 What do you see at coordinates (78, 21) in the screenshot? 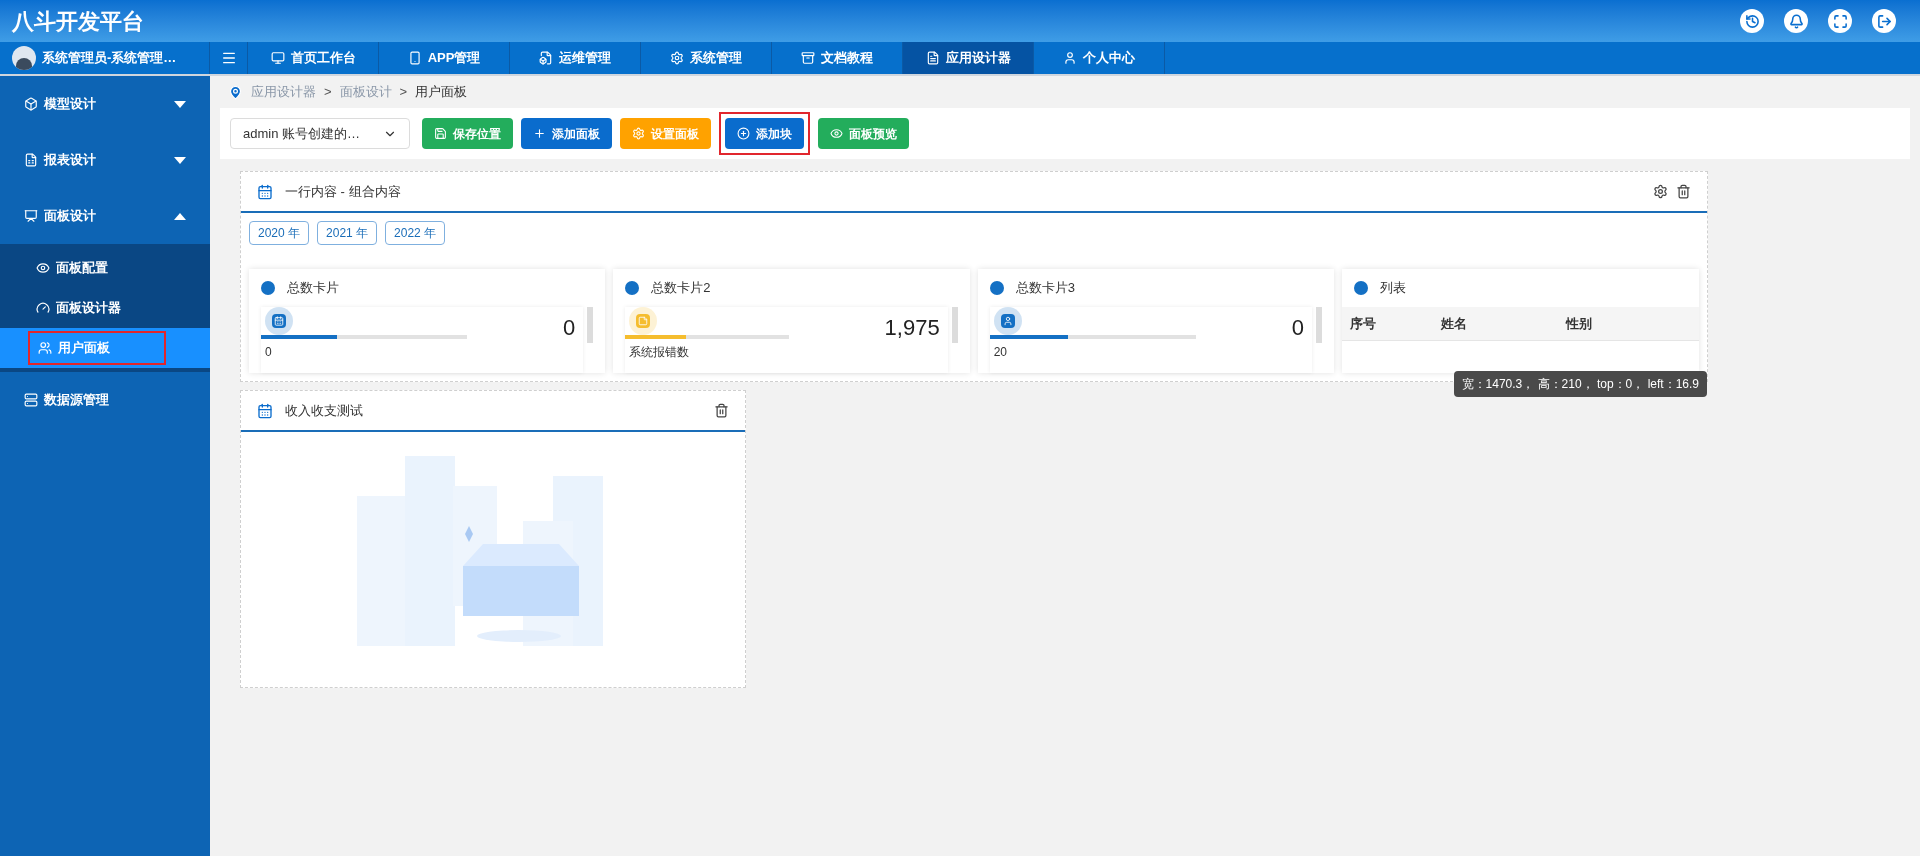
I see `app-title: 八斗开发平台` at bounding box center [78, 21].